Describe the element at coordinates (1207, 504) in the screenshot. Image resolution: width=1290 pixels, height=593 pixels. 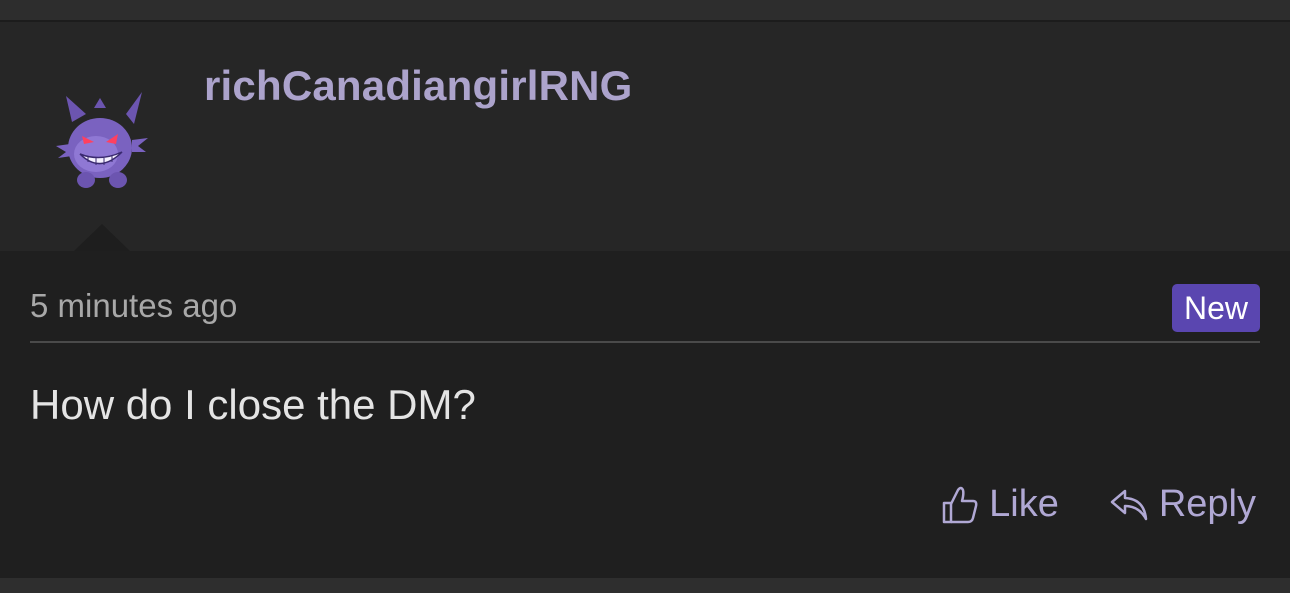
I see `reply-label: Reply` at that location.